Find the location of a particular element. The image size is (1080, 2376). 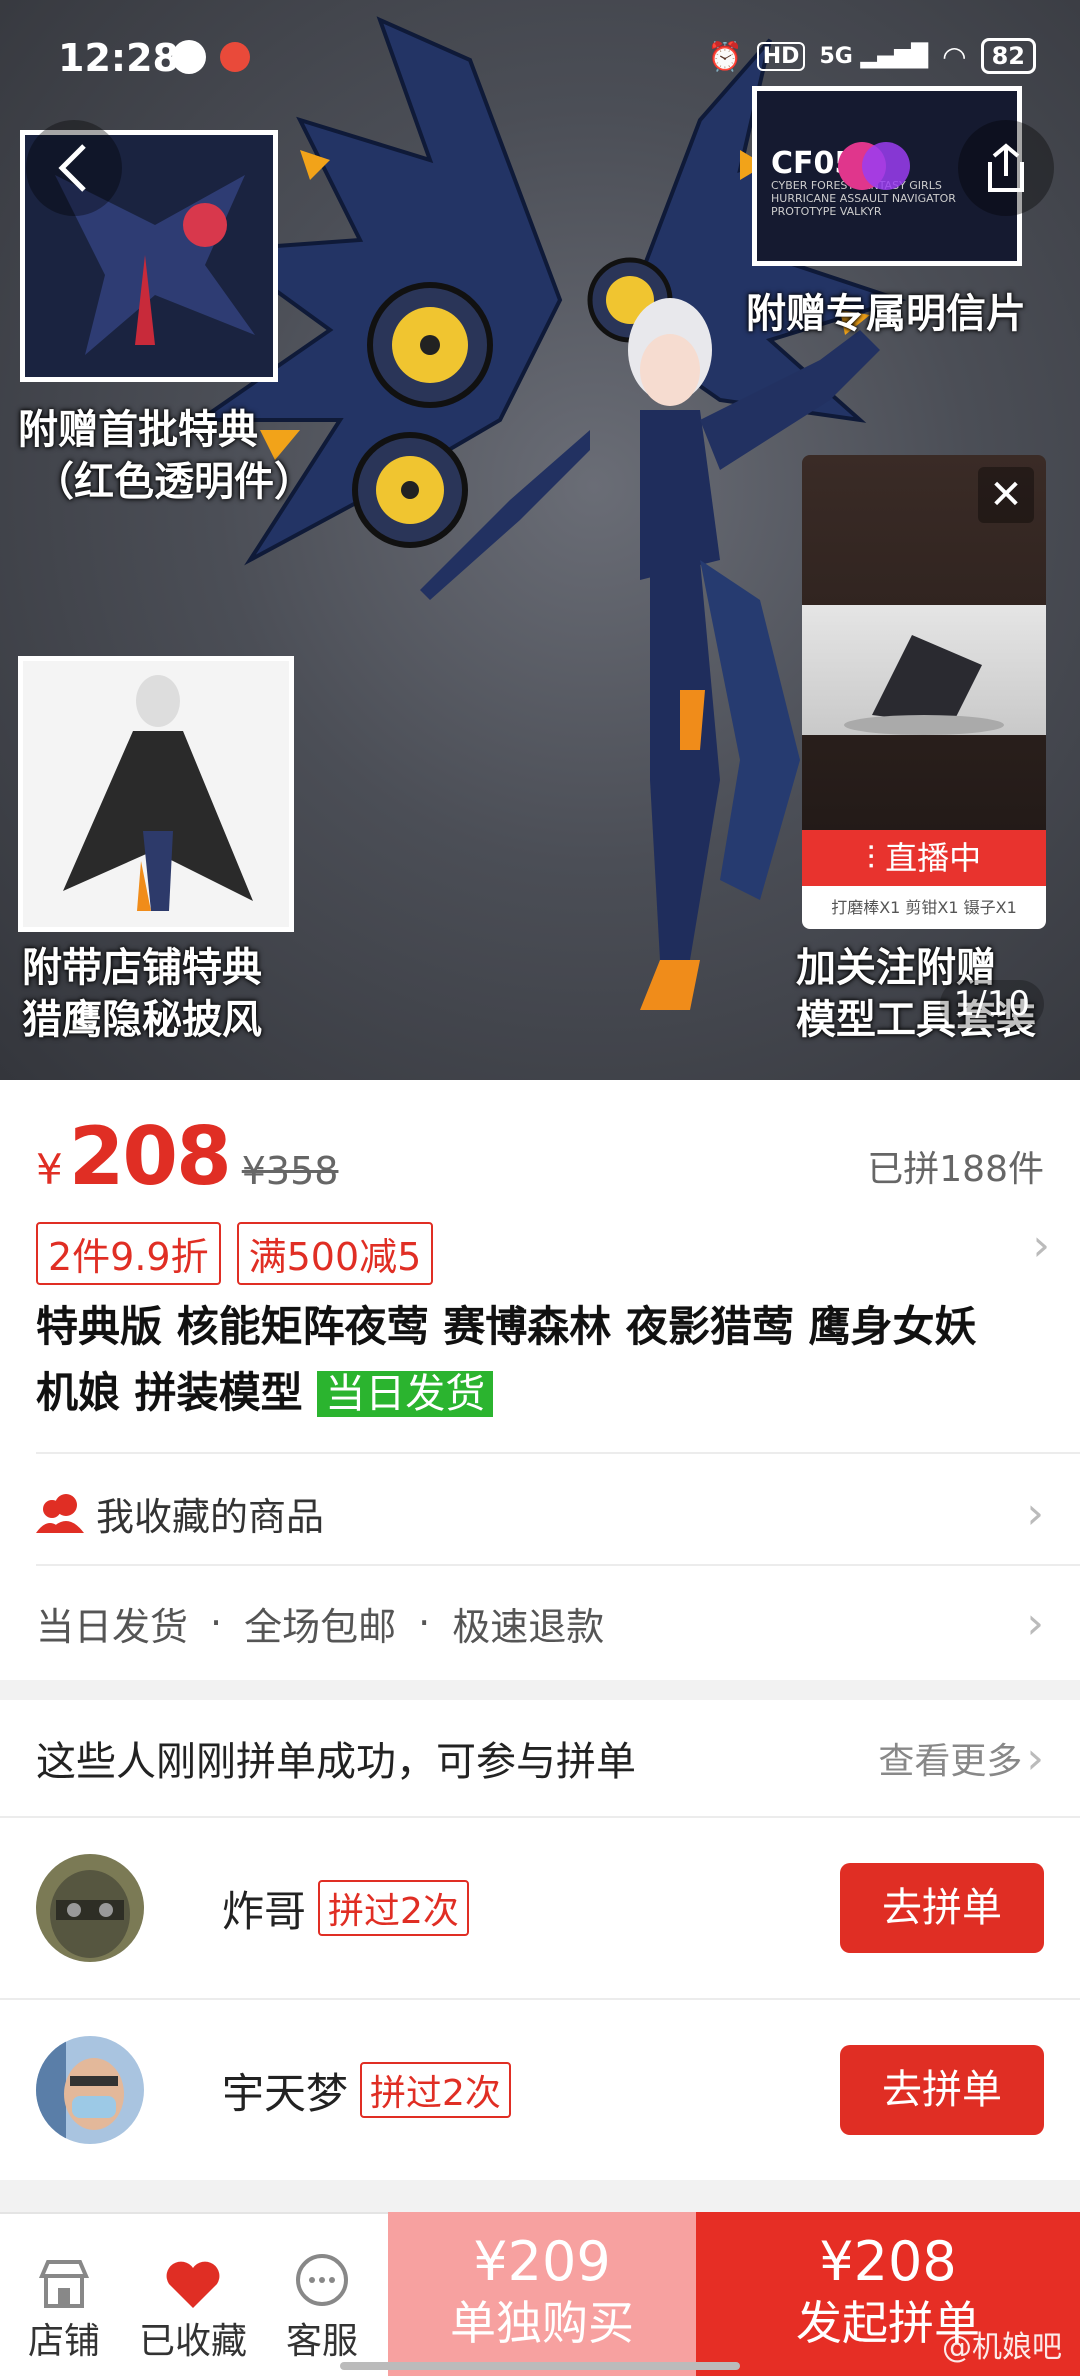

alarm-icon: ⏰ is located at coordinates (725, 56).